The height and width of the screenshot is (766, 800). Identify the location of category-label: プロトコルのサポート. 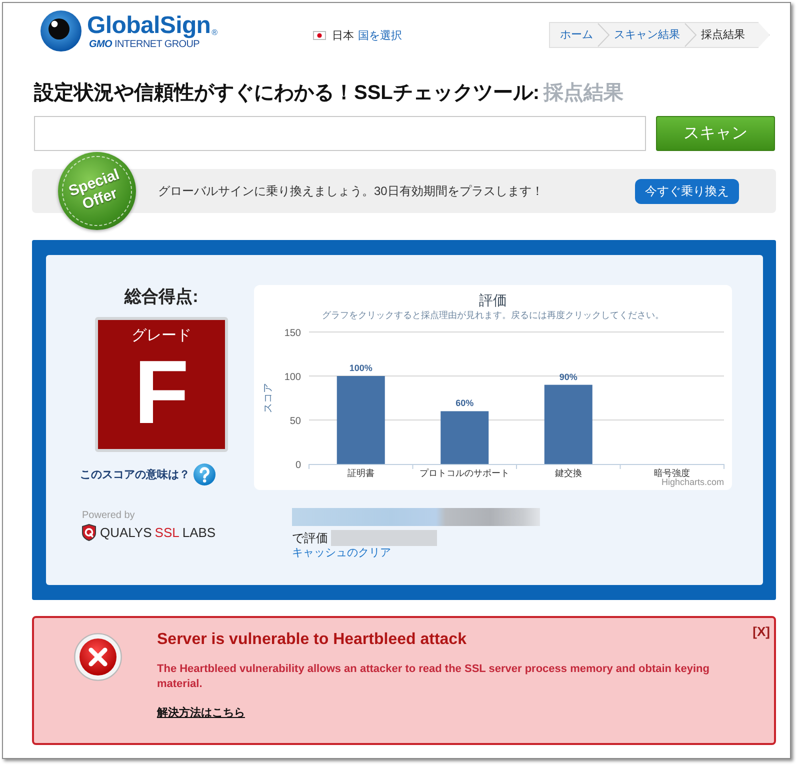
(465, 473).